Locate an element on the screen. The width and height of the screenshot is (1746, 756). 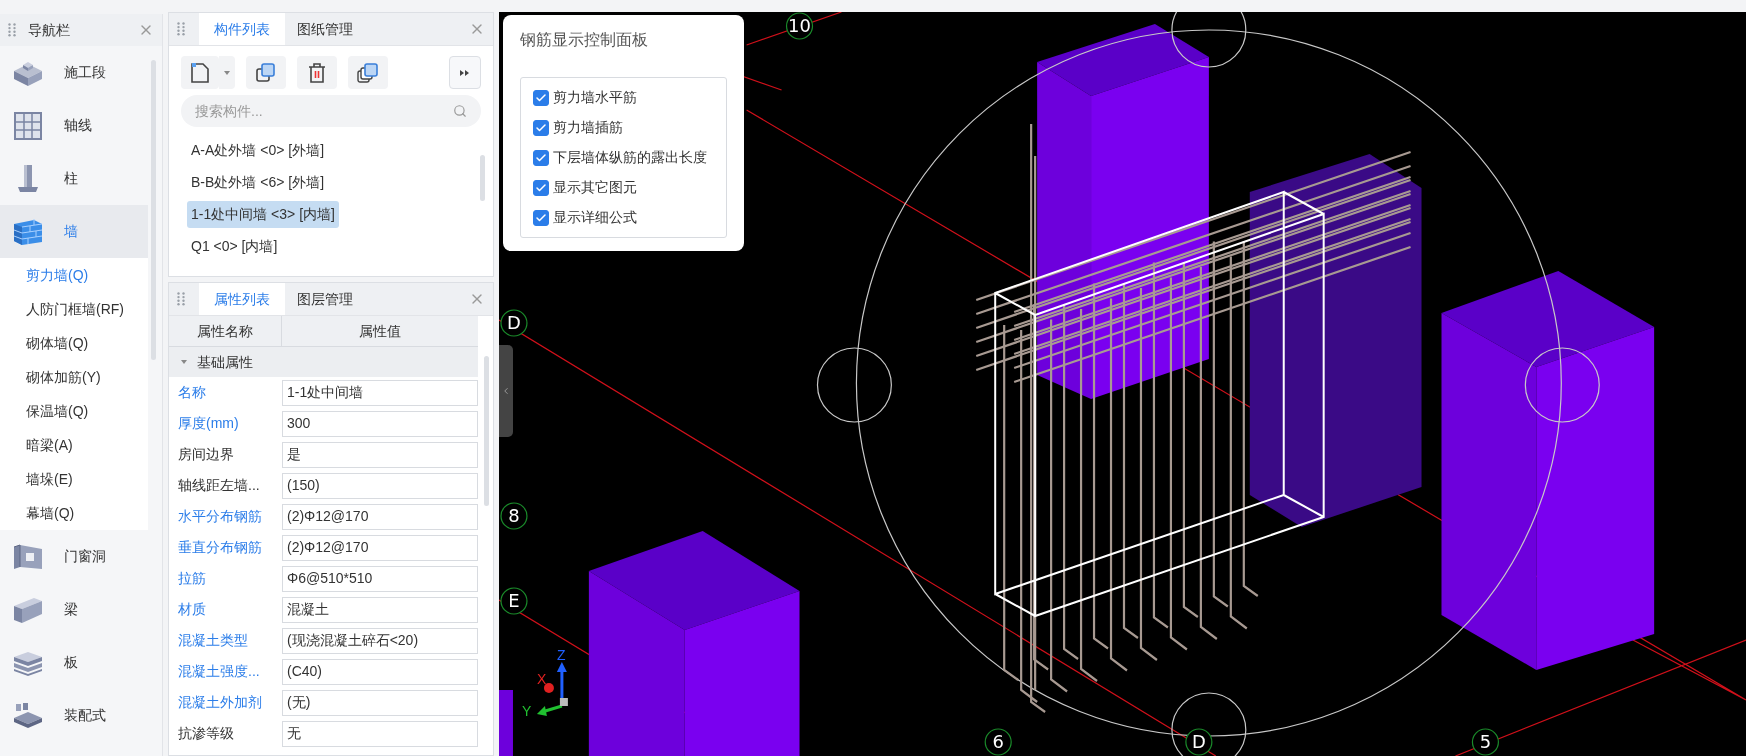
nav-item: 梁 is located at coordinates (74, 609).